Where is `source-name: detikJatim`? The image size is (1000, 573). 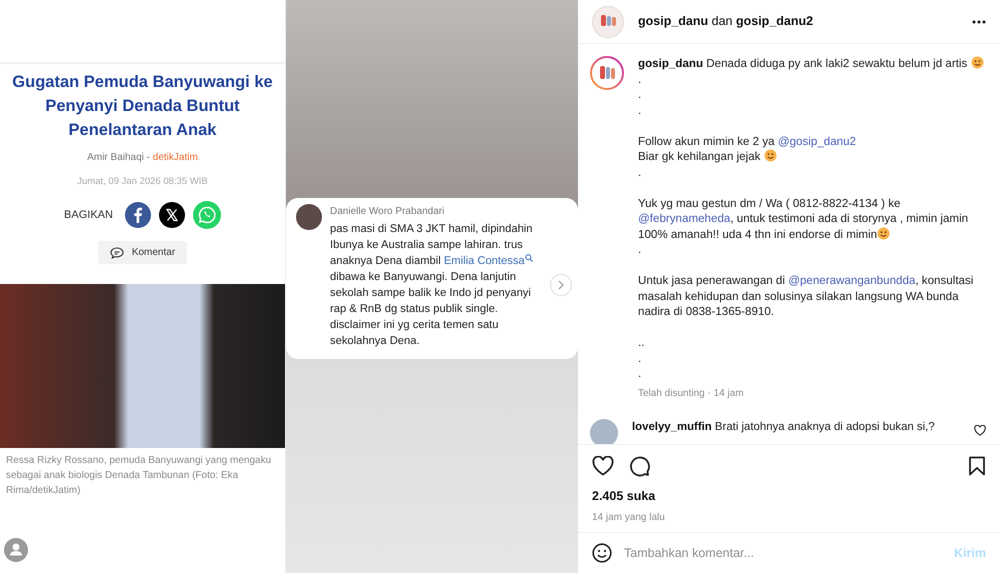
source-name: detikJatim is located at coordinates (175, 157).